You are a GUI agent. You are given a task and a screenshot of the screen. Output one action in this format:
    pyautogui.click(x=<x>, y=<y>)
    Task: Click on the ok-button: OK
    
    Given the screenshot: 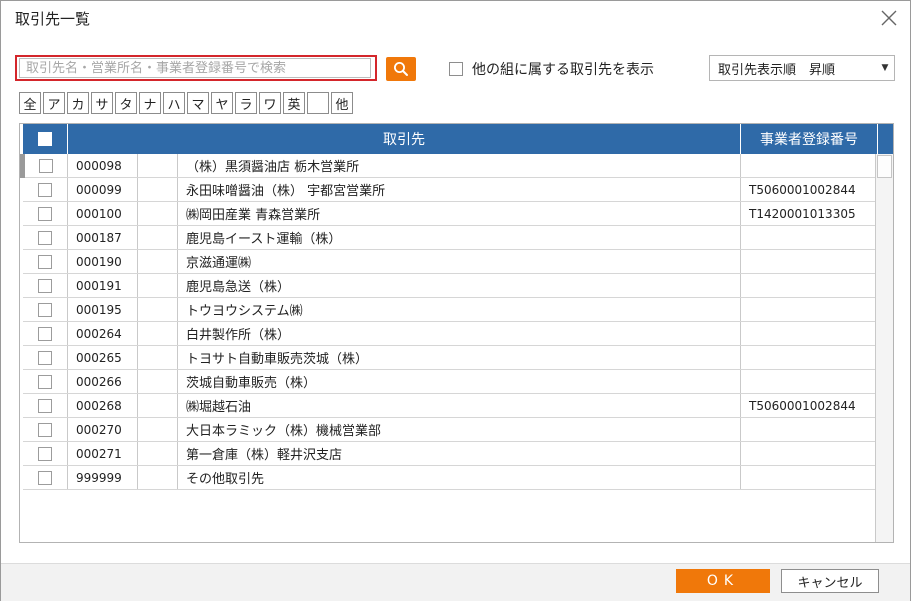 What is the action you would take?
    pyautogui.click(x=723, y=581)
    